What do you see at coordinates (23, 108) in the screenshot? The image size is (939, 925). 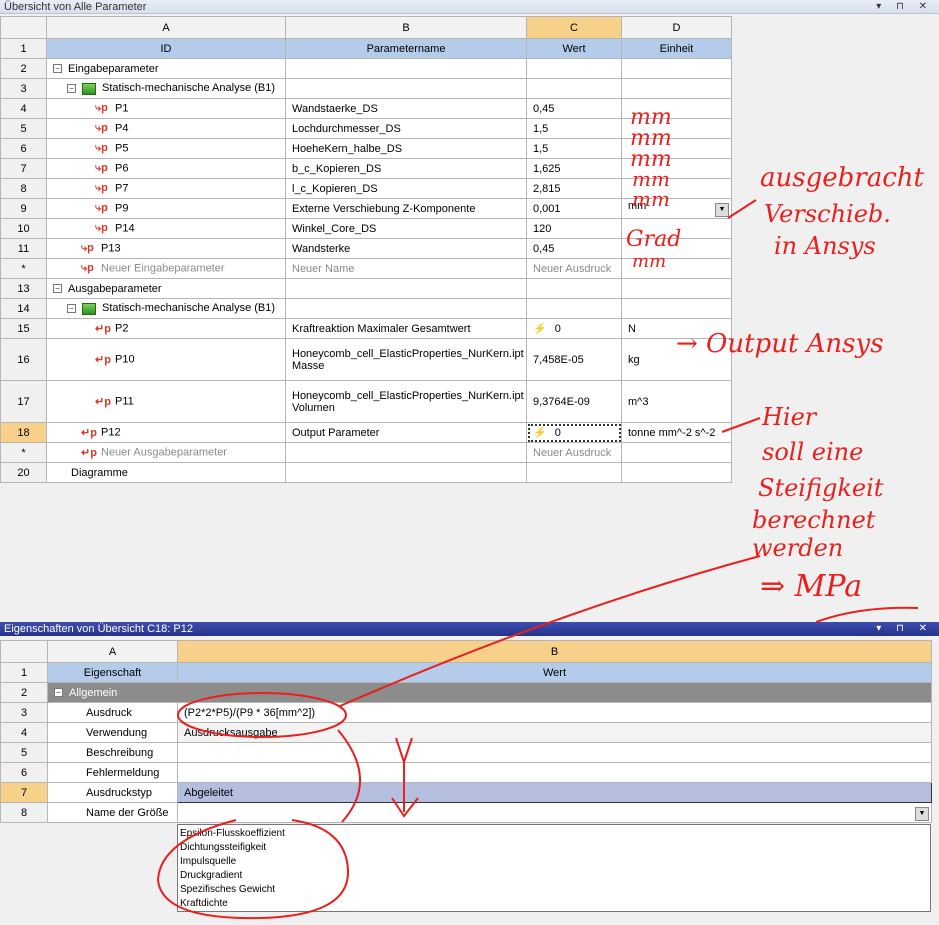 I see `row-number: 4` at bounding box center [23, 108].